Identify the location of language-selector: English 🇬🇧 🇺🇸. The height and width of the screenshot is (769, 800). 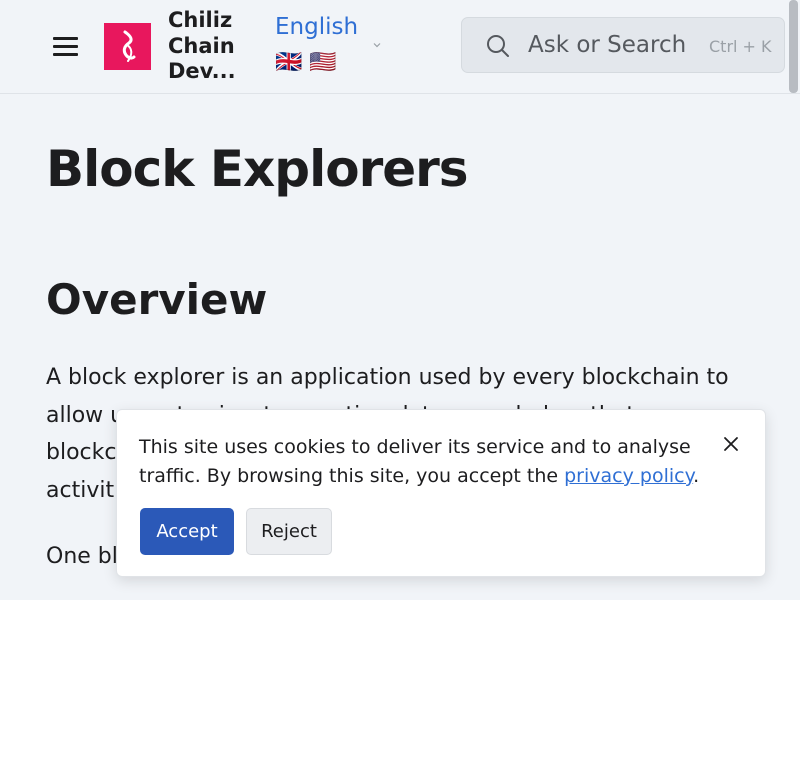
(316, 45).